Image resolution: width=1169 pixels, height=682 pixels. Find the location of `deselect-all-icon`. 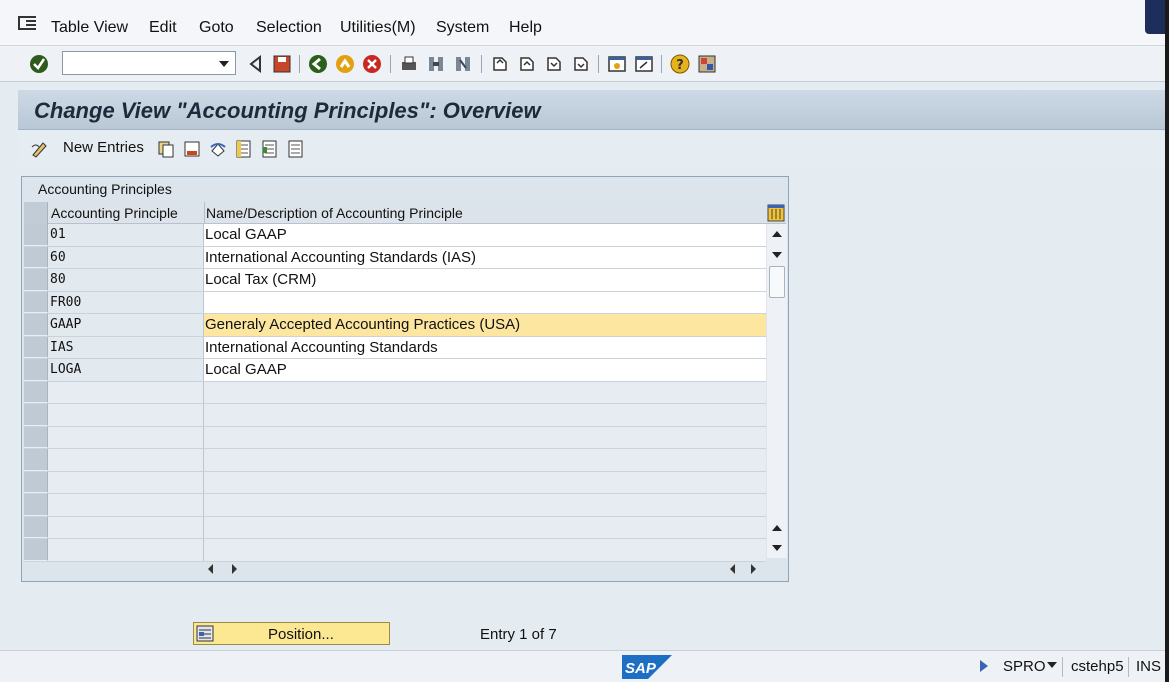

deselect-all-icon is located at coordinates (296, 149).